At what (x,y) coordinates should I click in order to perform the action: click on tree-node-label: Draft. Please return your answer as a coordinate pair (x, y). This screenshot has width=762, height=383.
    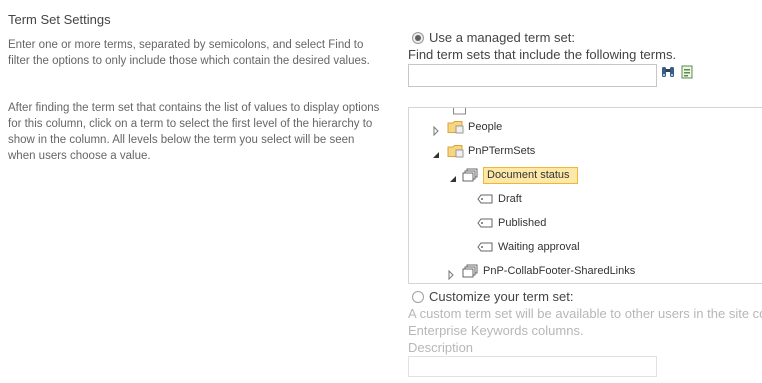
    Looking at the image, I should click on (510, 199).